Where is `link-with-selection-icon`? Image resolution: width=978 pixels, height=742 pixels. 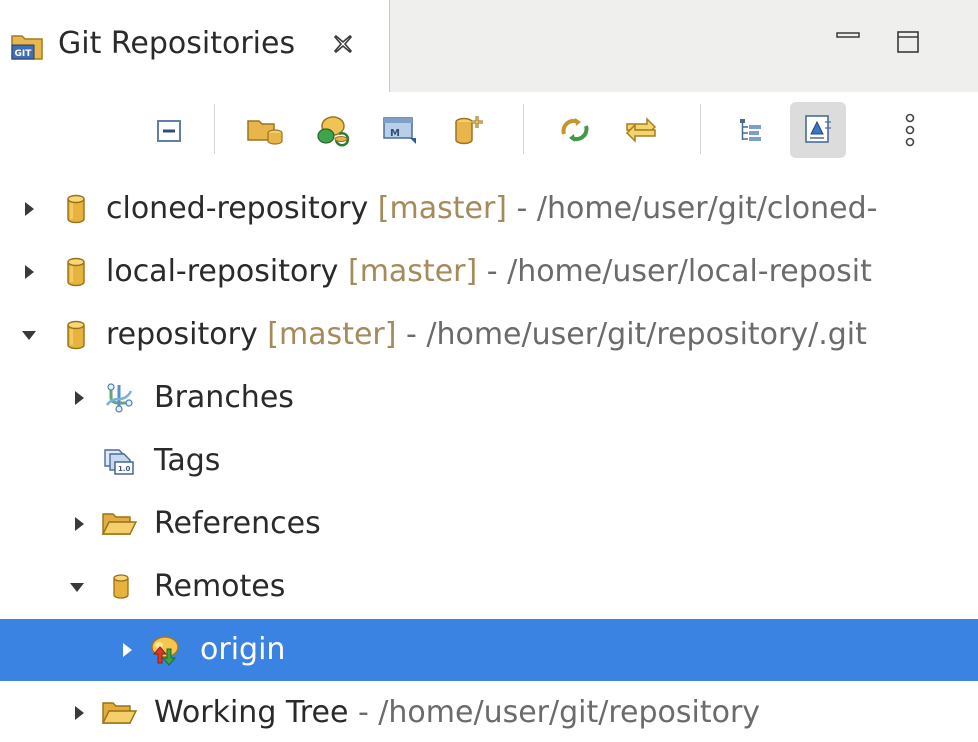 link-with-selection-icon is located at coordinates (641, 130).